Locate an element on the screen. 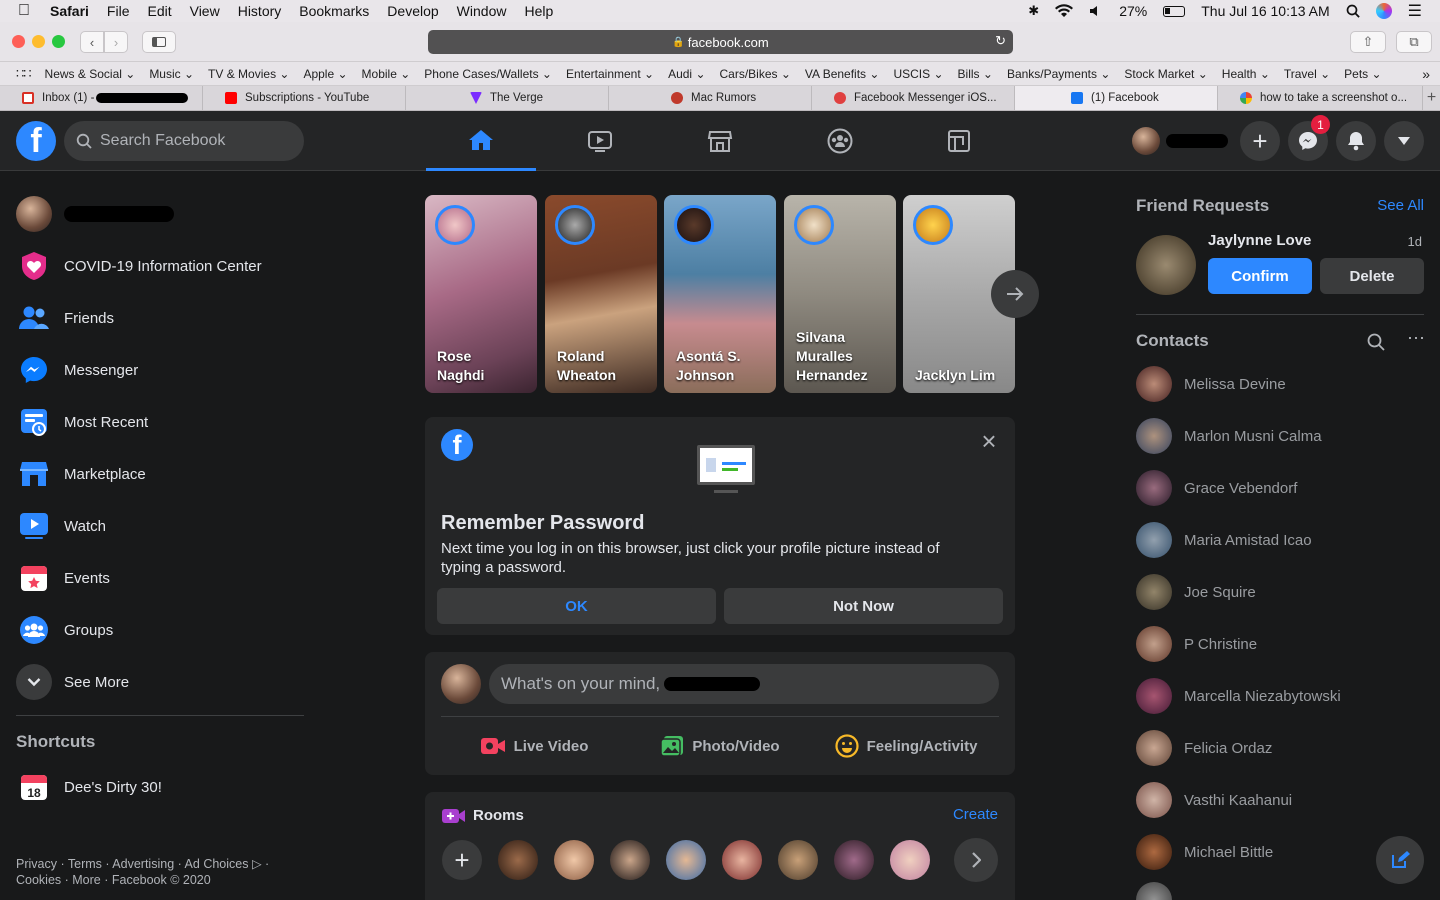 Image resolution: width=1440 pixels, height=900 pixels. back-button: ‹ is located at coordinates (92, 42).